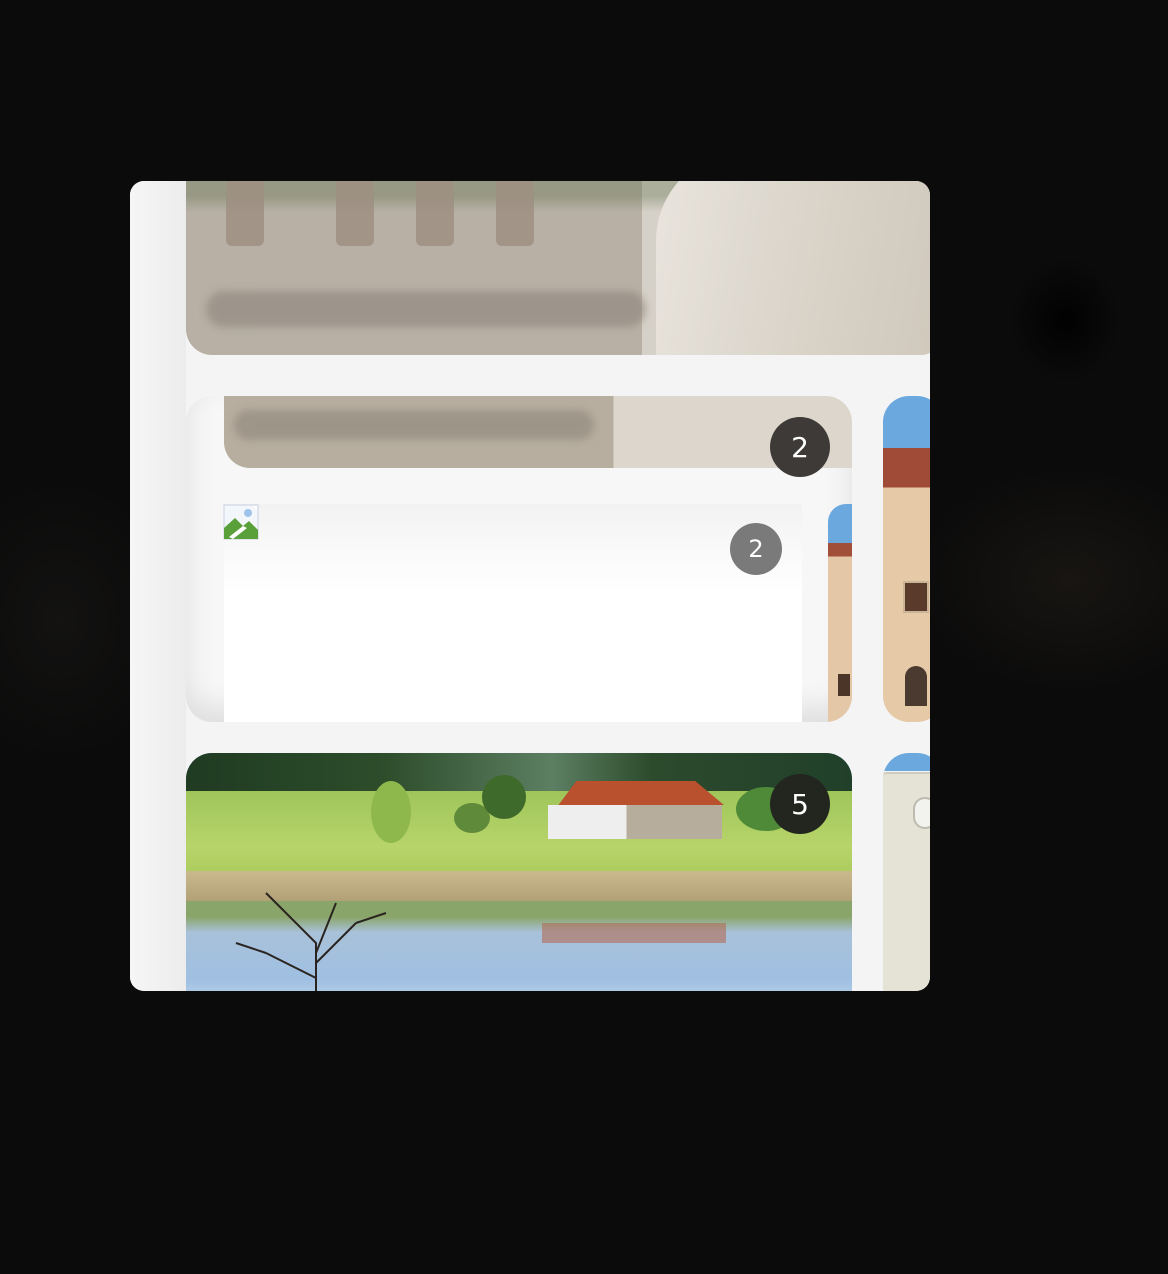 The width and height of the screenshot is (1168, 1274). I want to click on photo-card-peek, so click(840, 613).